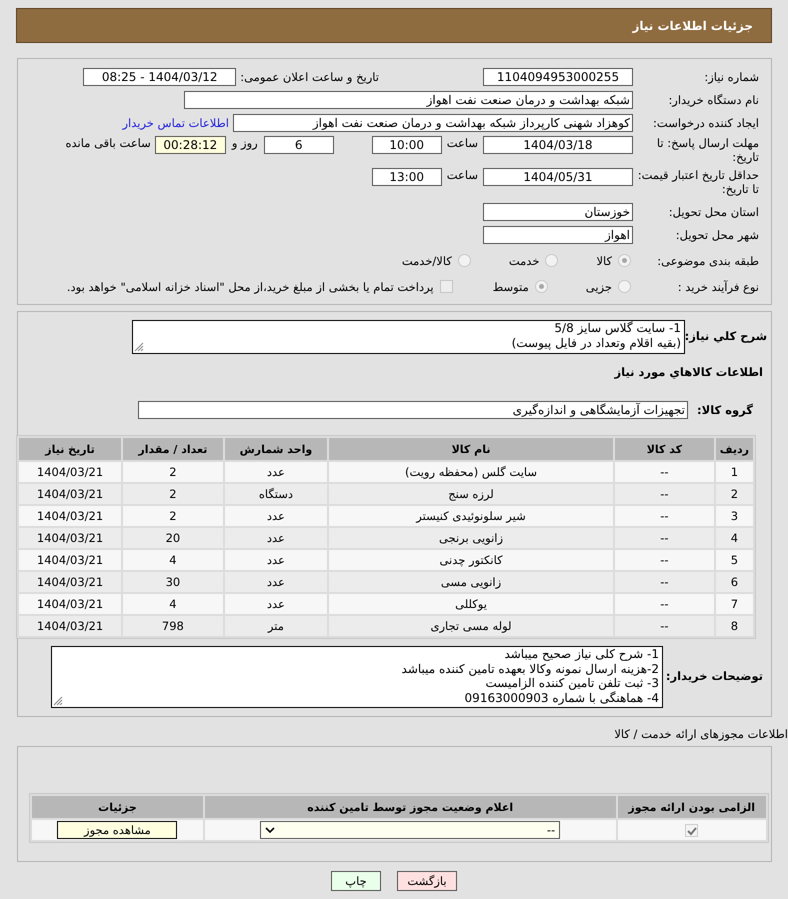 The width and height of the screenshot is (788, 899). What do you see at coordinates (558, 211) in the screenshot?
I see `value-field: خوزستان` at bounding box center [558, 211].